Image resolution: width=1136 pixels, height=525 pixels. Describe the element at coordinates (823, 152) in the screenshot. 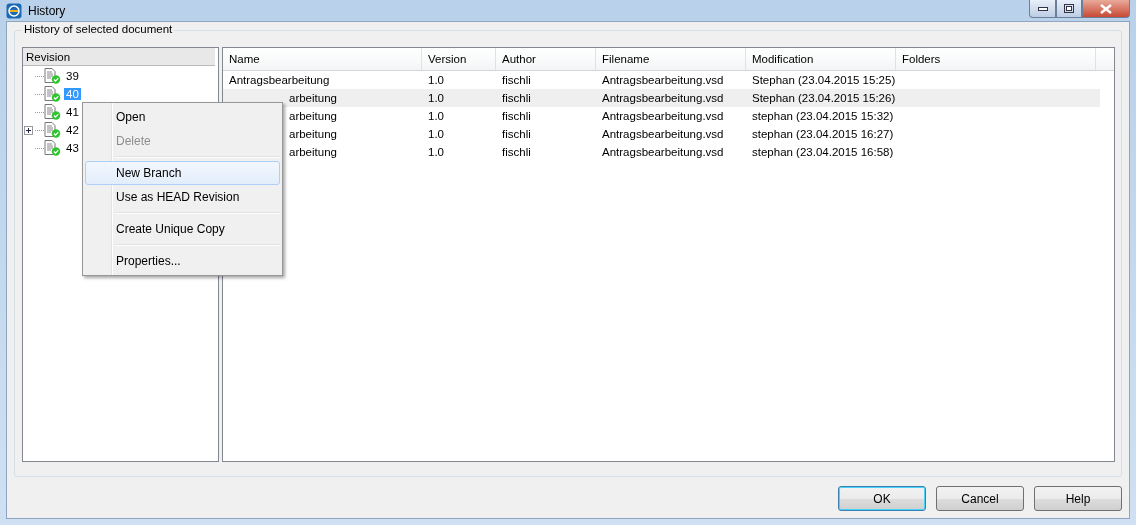

I see `table-cell-text: stephan (23.04.2015 16:58)` at that location.